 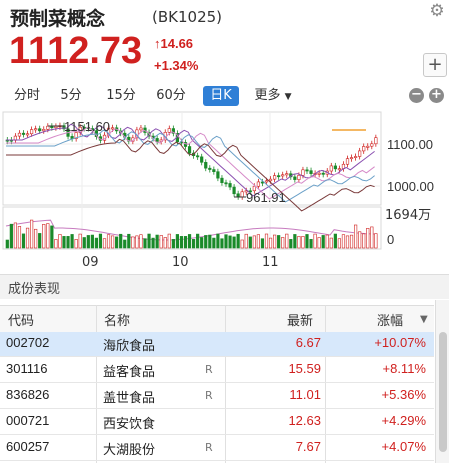 What do you see at coordinates (416, 95) in the screenshot?
I see `zoom-out-icon: −` at bounding box center [416, 95].